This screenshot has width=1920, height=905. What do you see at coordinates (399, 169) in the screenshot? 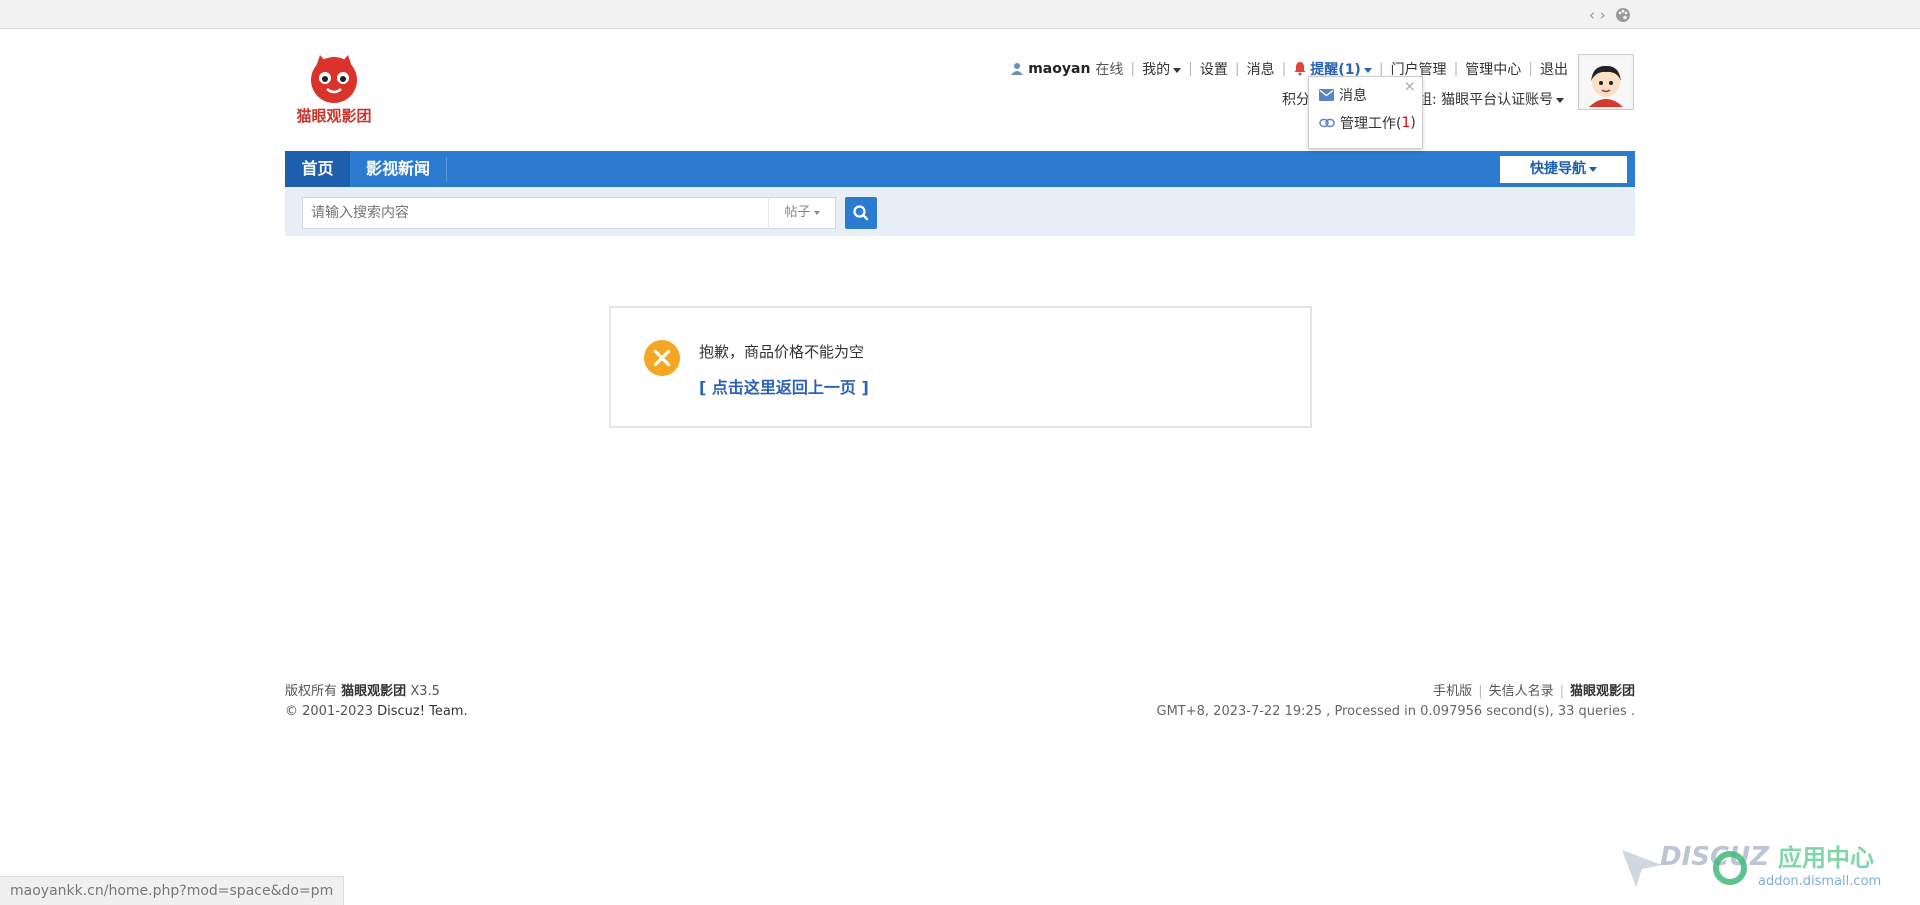
I see `nav-tab-news: 影视新闻` at bounding box center [399, 169].